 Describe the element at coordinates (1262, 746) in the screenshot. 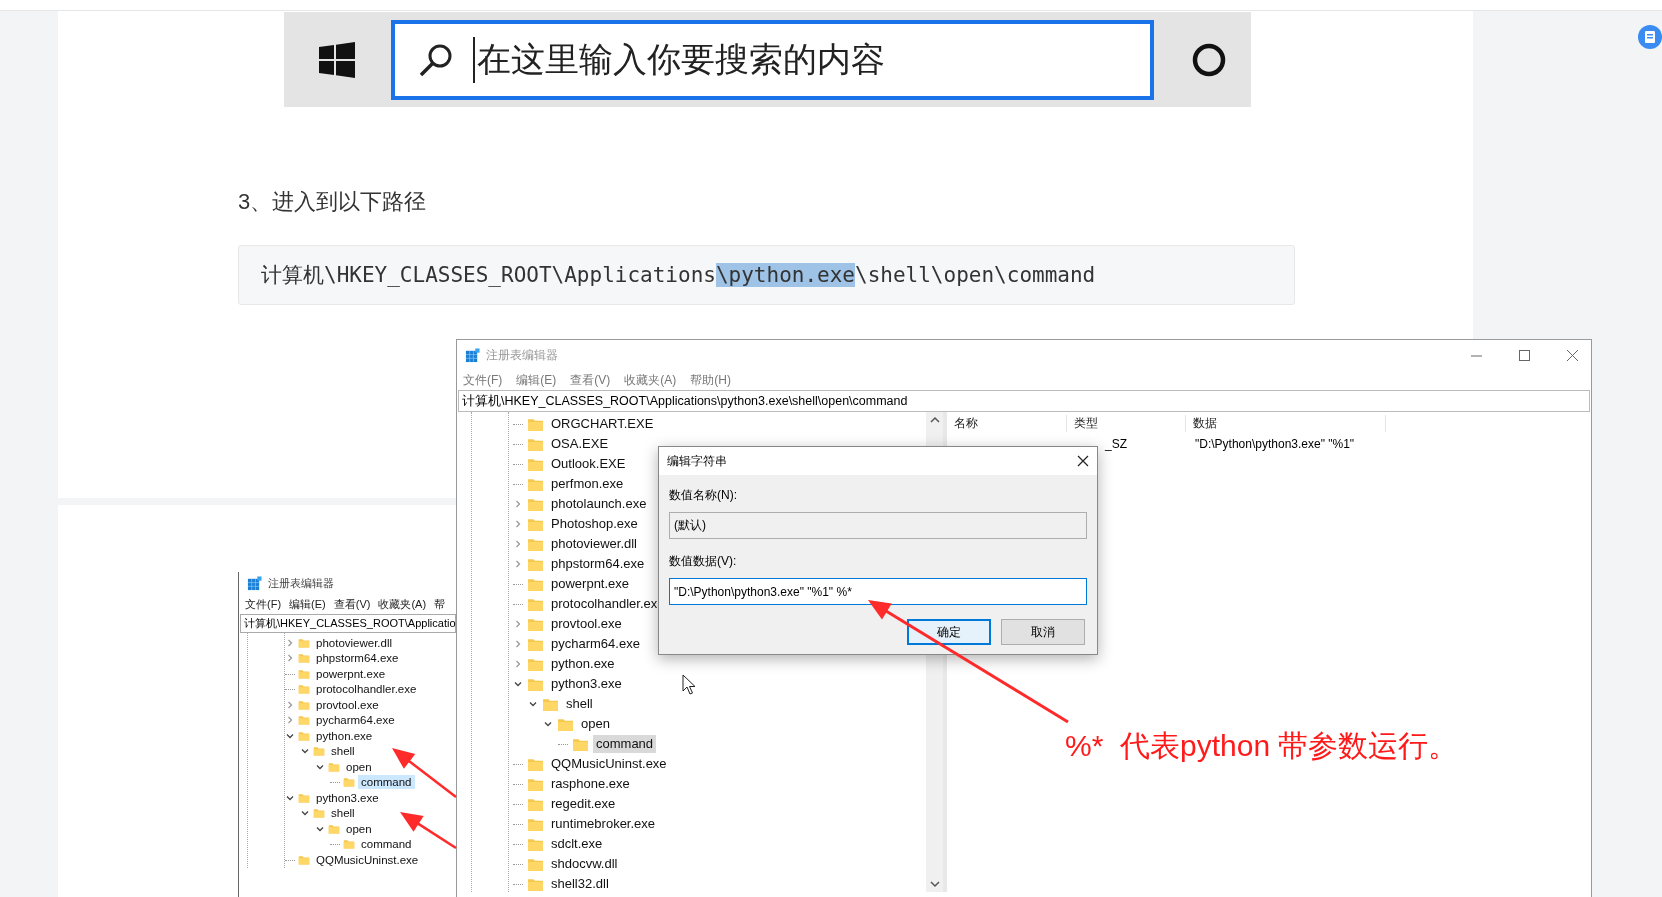

I see `annotation-text: %* 代表python 带参数运行。` at that location.